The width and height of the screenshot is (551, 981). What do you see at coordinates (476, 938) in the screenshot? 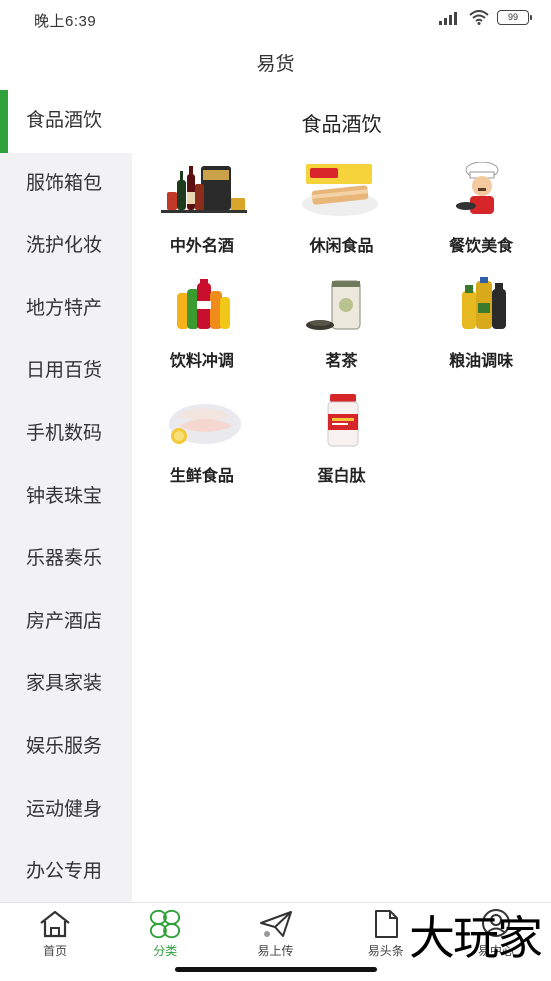
I see `watermark: 大玩家` at bounding box center [476, 938].